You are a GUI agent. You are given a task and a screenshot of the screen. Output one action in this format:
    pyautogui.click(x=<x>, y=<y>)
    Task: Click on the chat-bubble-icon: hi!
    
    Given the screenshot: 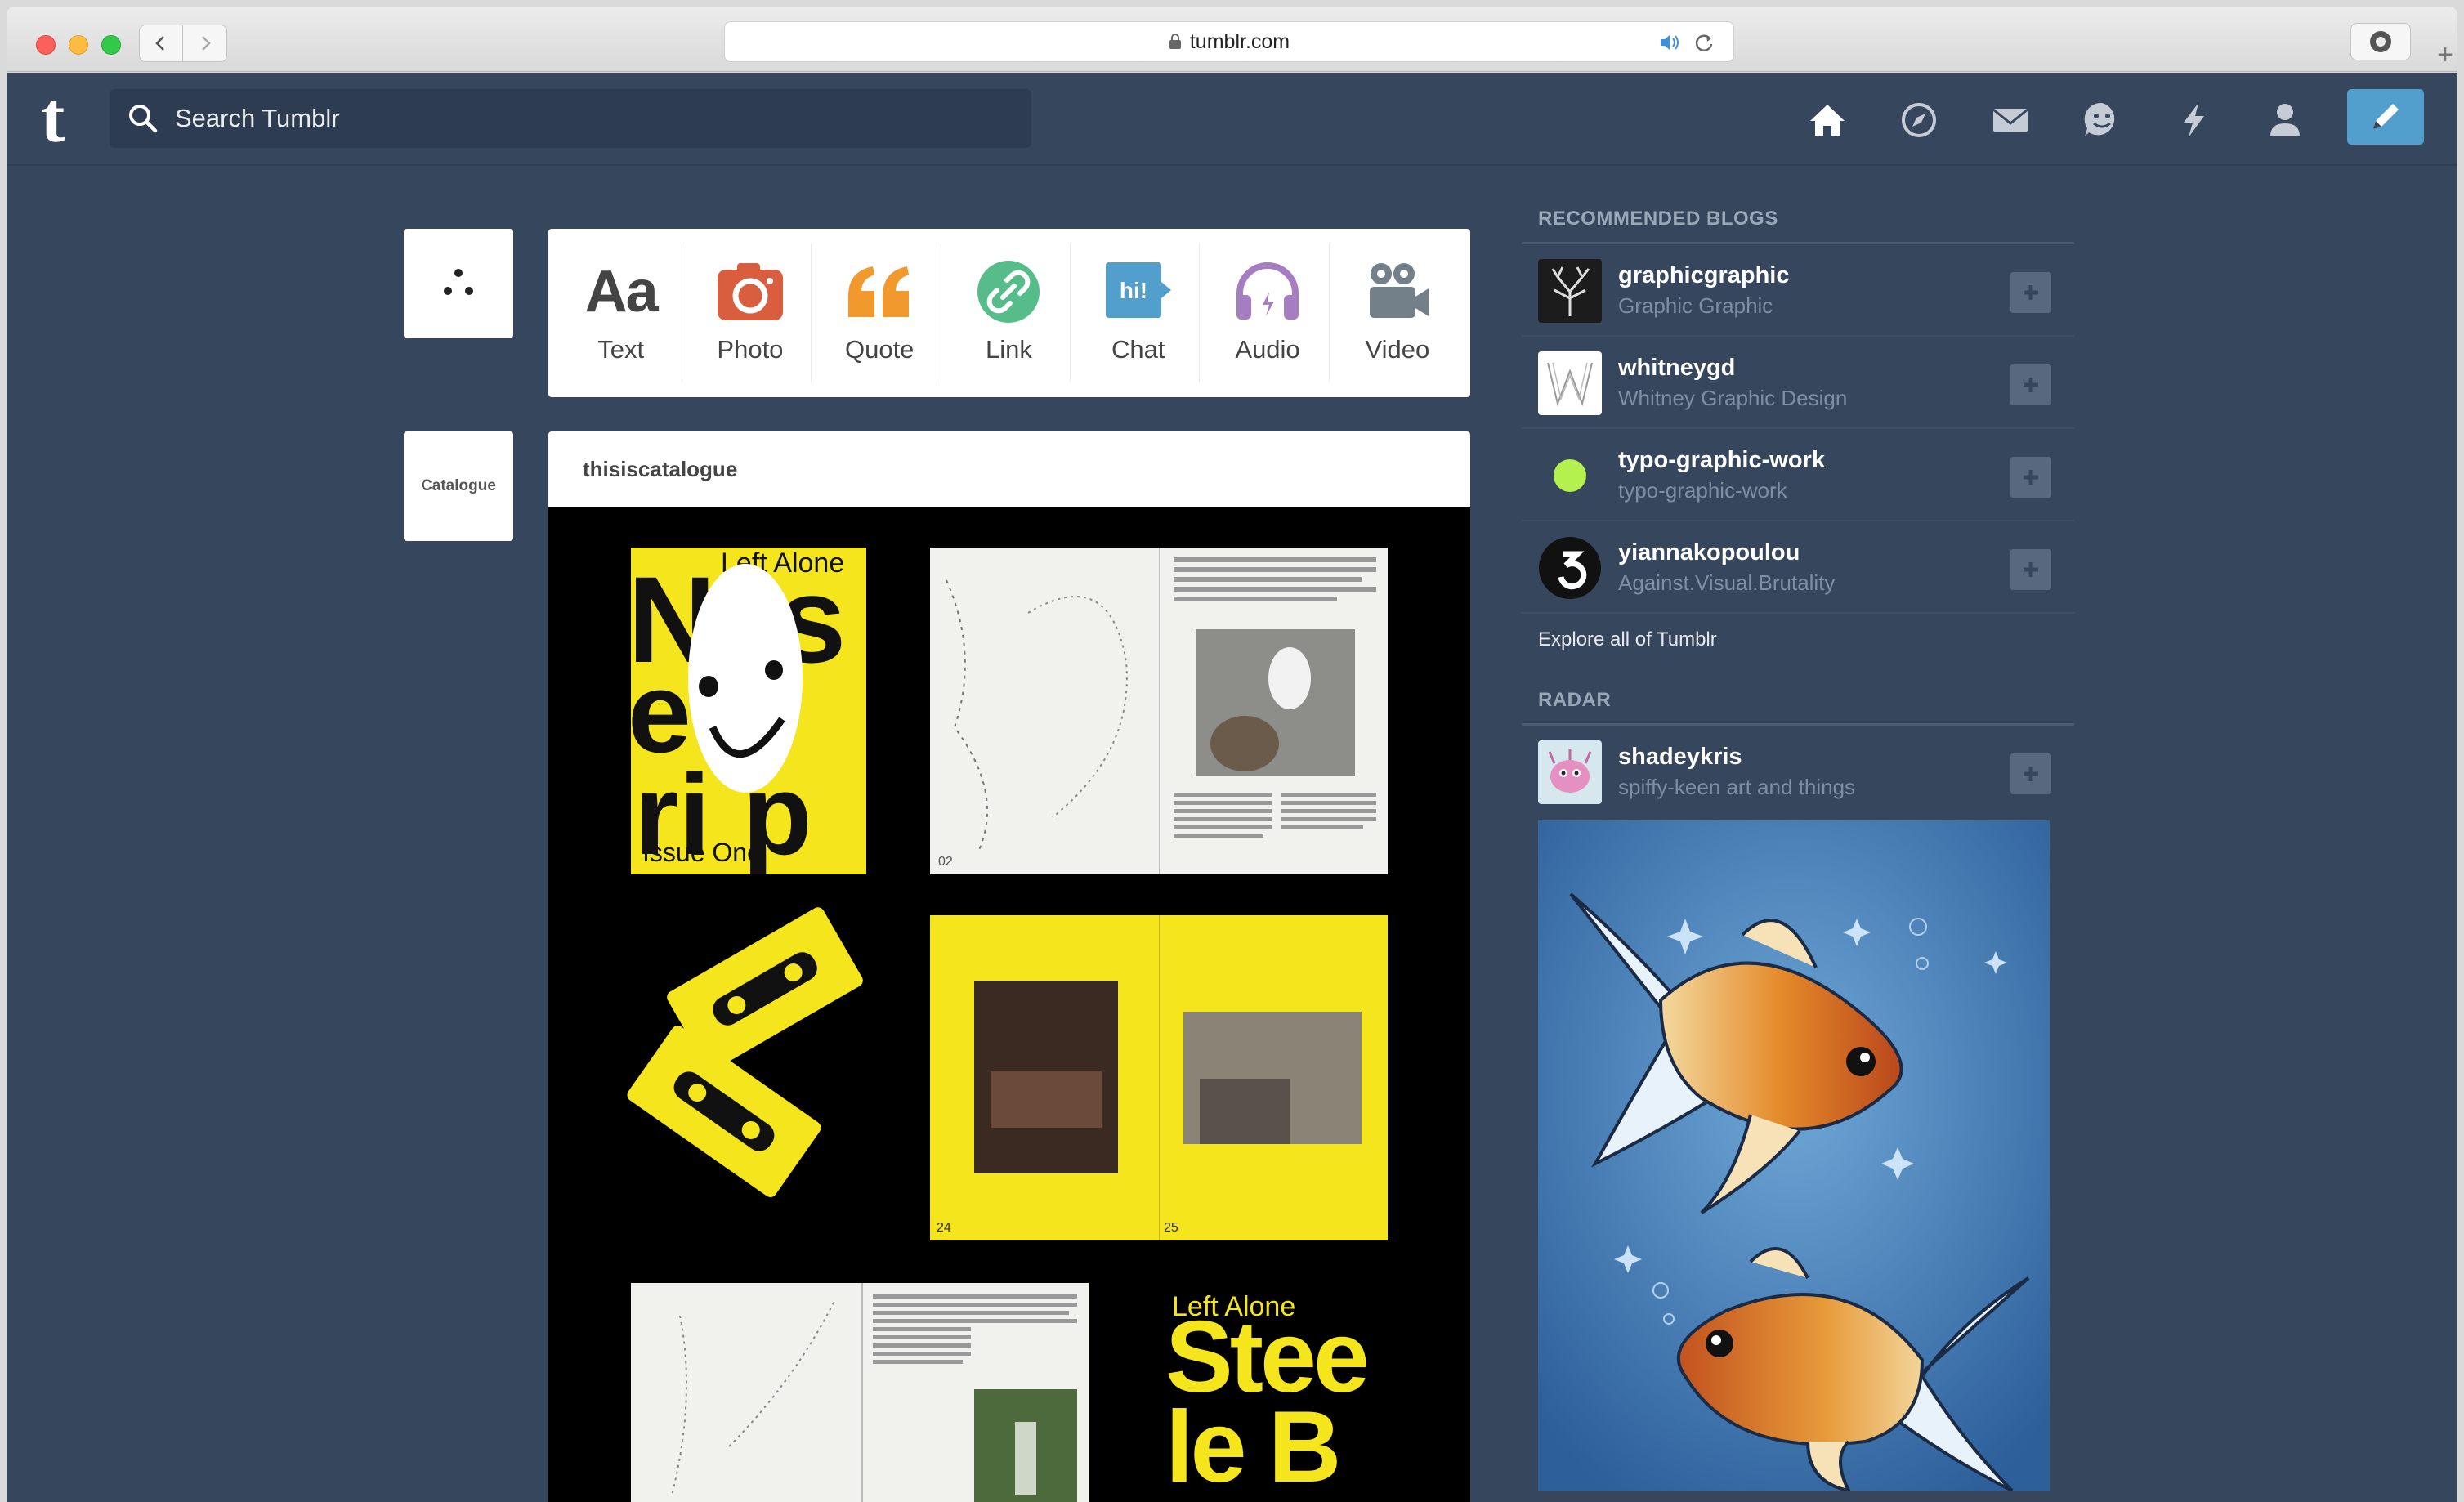 What is the action you would take?
    pyautogui.click(x=1138, y=290)
    